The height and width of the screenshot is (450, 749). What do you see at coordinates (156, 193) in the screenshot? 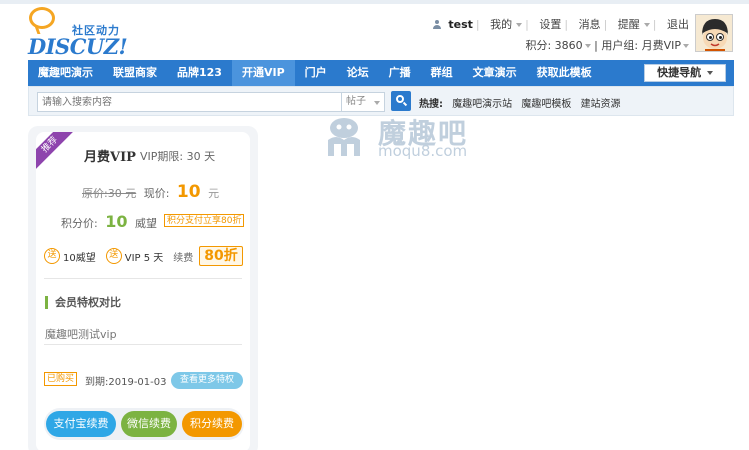
I see `current-price-label: 现价:` at bounding box center [156, 193].